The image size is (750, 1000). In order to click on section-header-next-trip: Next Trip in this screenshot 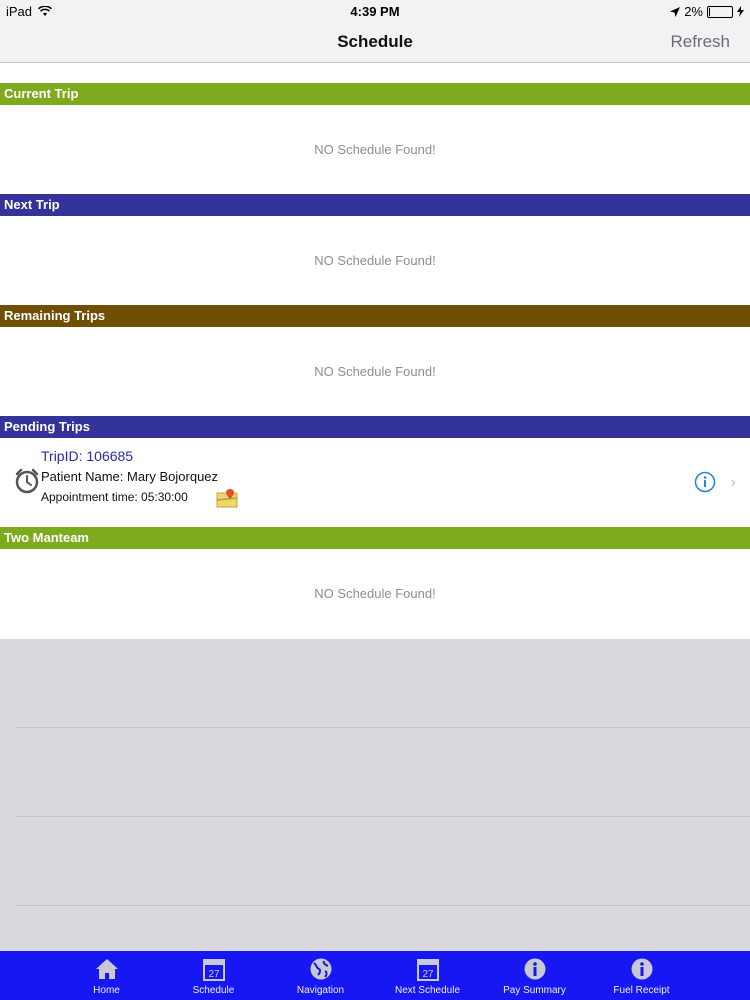, I will do `click(375, 205)`.